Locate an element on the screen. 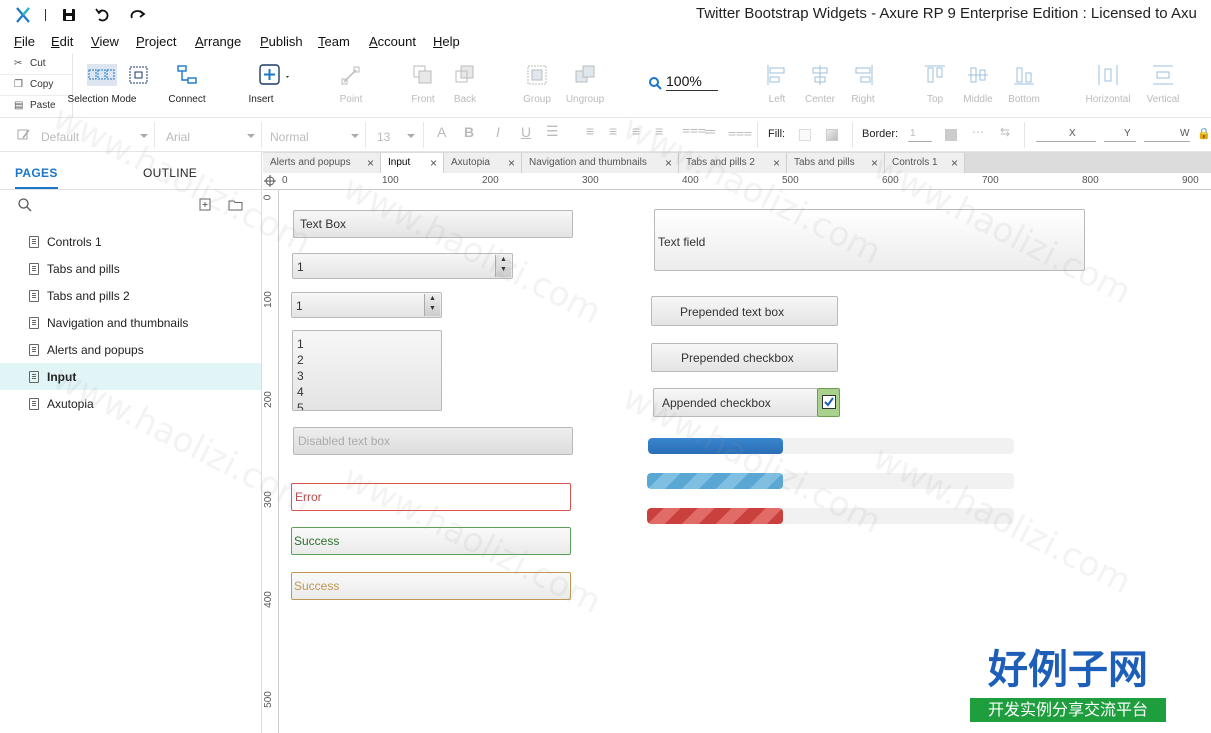 This screenshot has height=733, width=1211. save-icon is located at coordinates (69, 15).